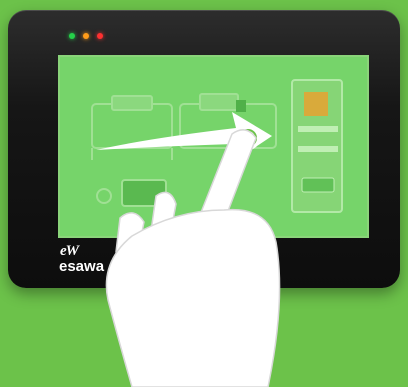 Image resolution: width=408 pixels, height=387 pixels. What do you see at coordinates (82, 266) in the screenshot?
I see `brand-name: esawa` at bounding box center [82, 266].